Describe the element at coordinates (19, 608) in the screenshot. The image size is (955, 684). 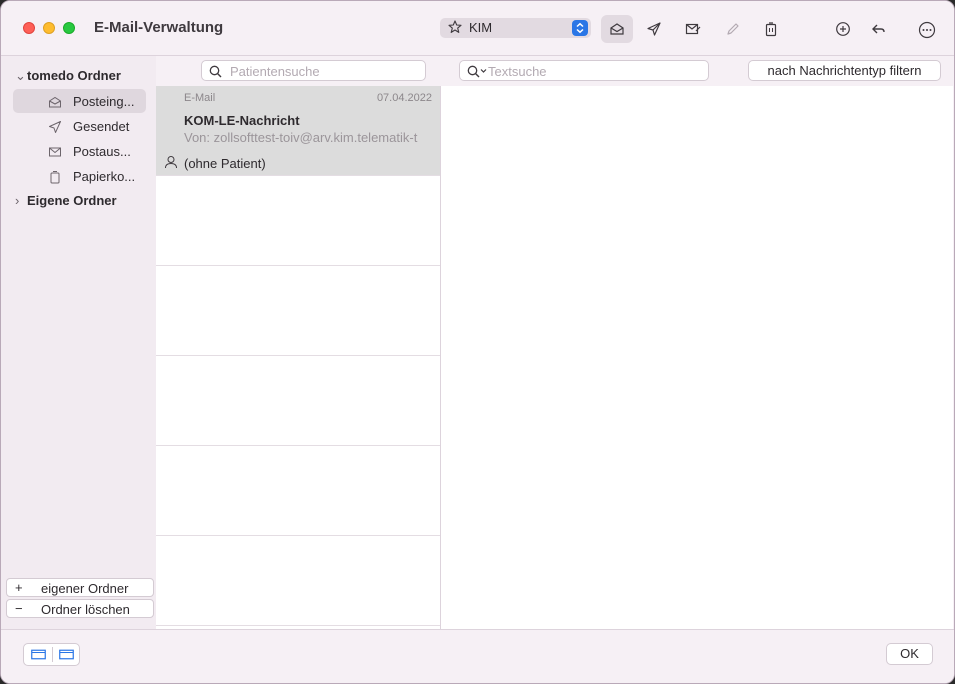
I see `minus-icon: −` at that location.